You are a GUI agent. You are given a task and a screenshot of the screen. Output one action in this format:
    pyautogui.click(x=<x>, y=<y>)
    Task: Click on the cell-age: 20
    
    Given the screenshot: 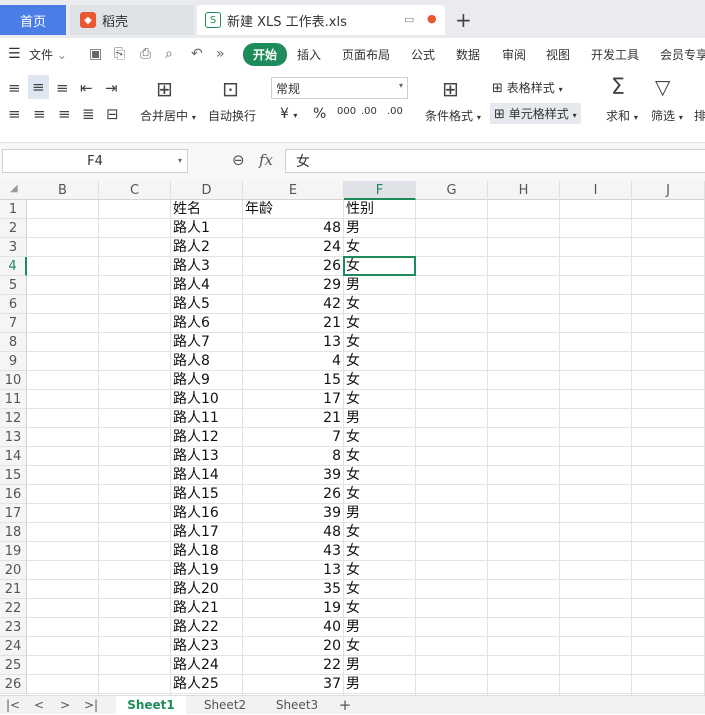 What is the action you would take?
    pyautogui.click(x=293, y=646)
    